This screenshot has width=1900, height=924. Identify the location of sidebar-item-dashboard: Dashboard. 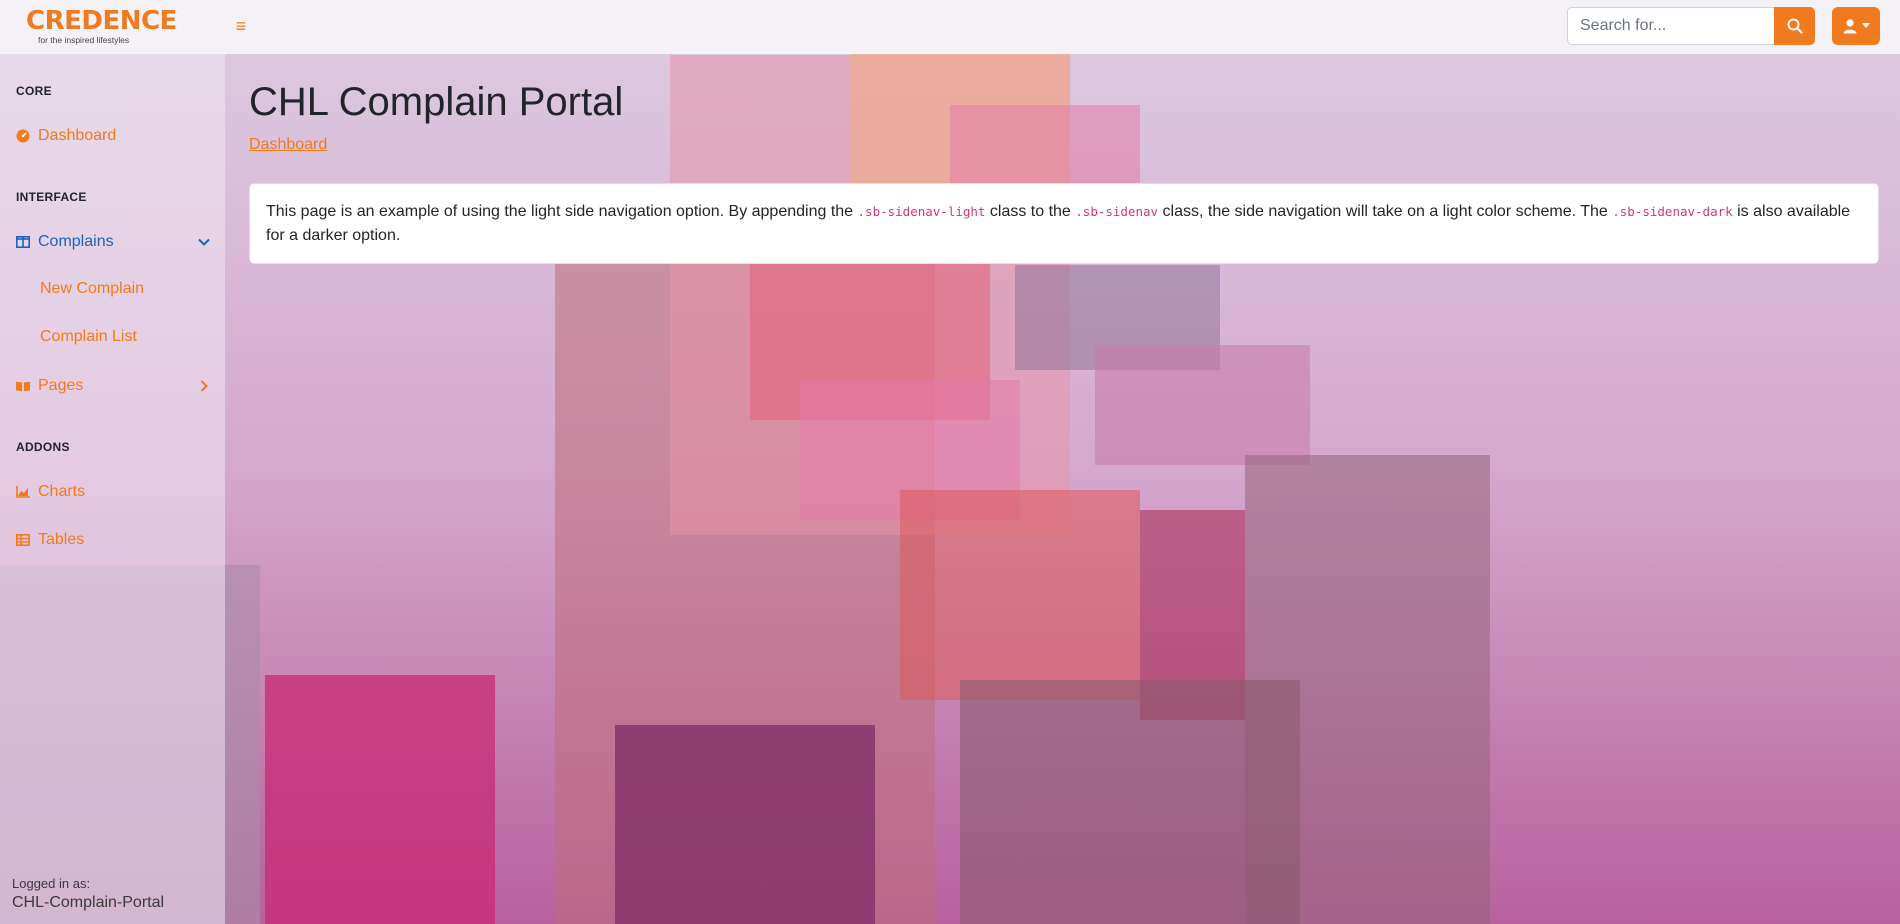
(114, 136).